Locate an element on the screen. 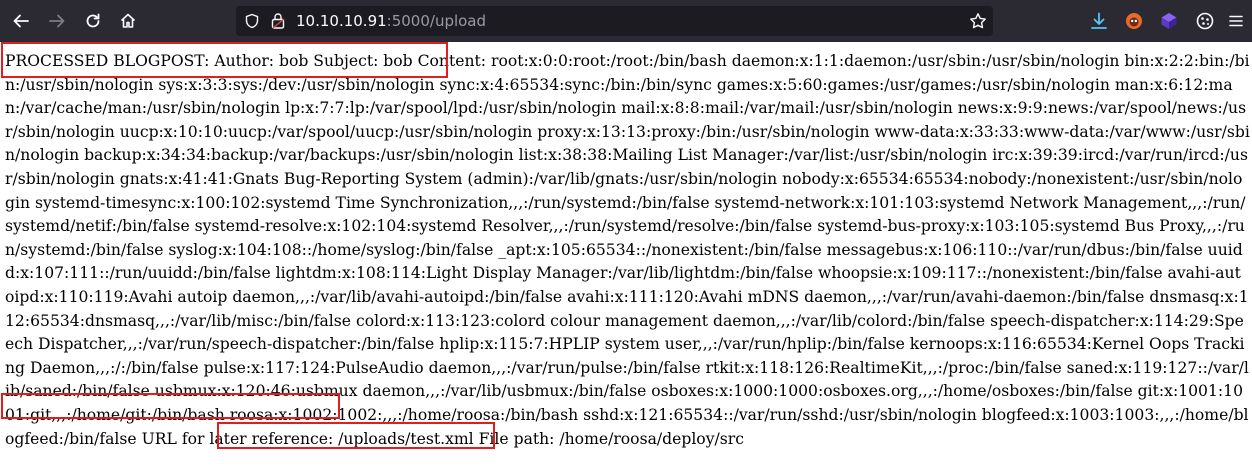 The height and width of the screenshot is (470, 1252). url-path: :5000/upload is located at coordinates (436, 21).